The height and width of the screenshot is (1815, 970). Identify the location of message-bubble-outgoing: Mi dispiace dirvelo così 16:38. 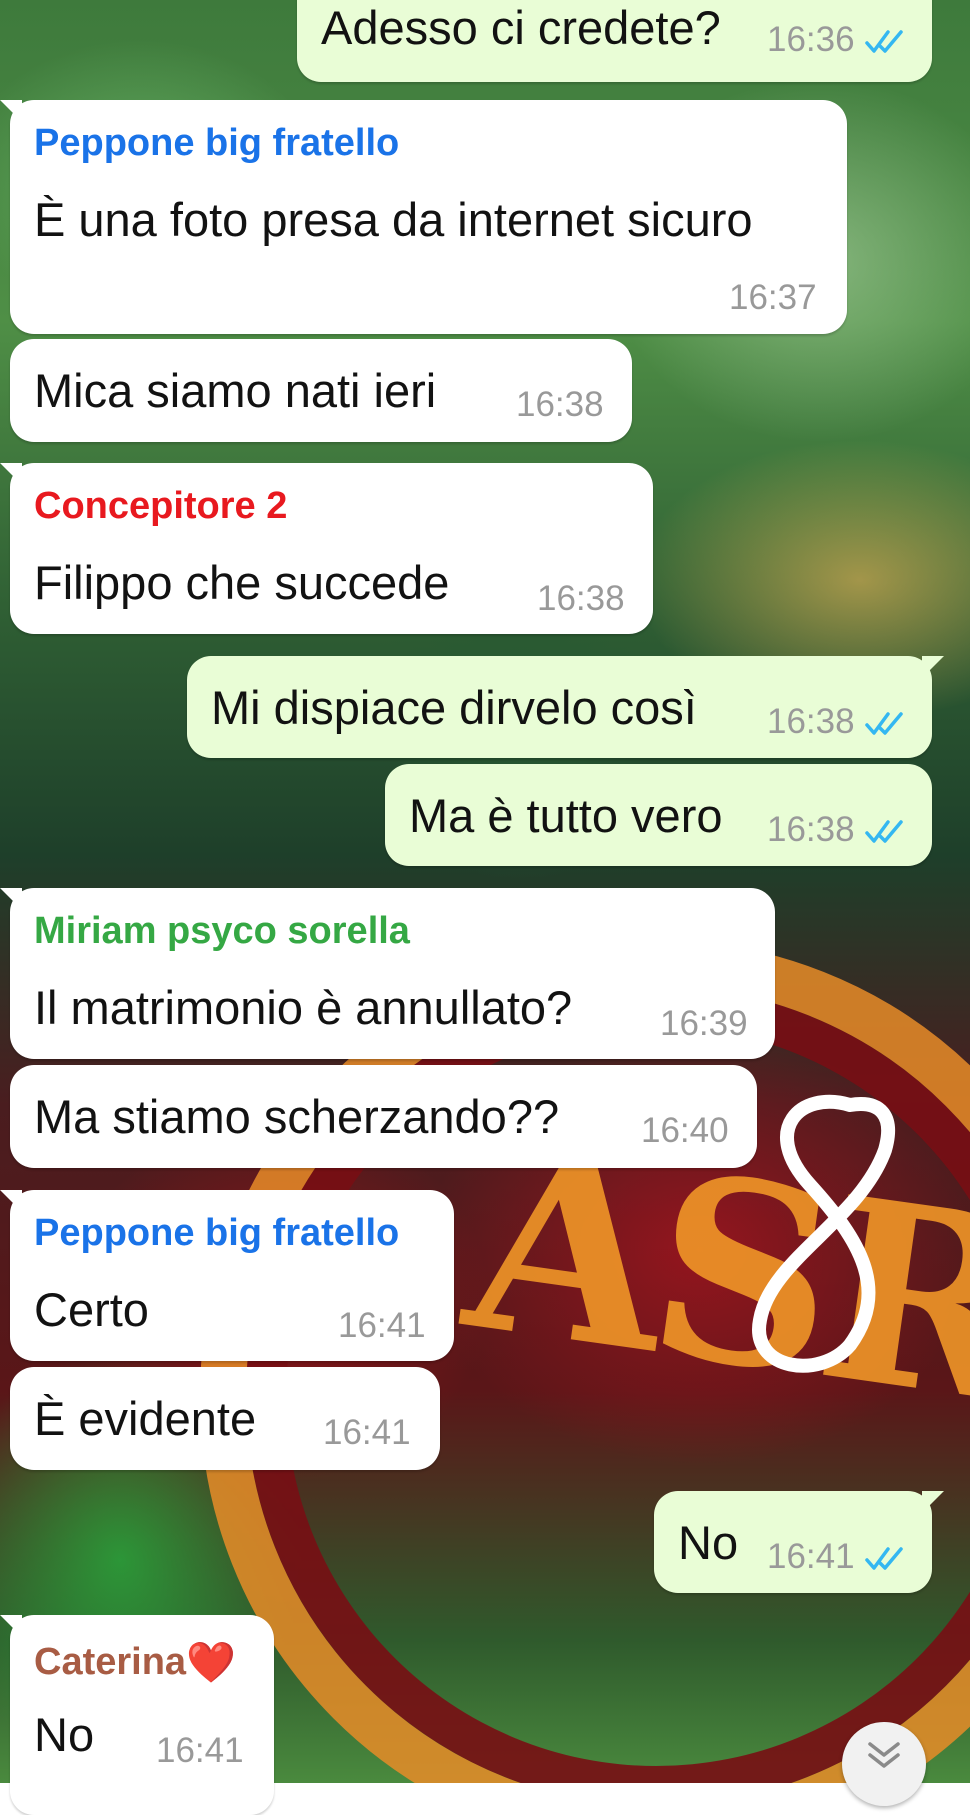
(565, 707).